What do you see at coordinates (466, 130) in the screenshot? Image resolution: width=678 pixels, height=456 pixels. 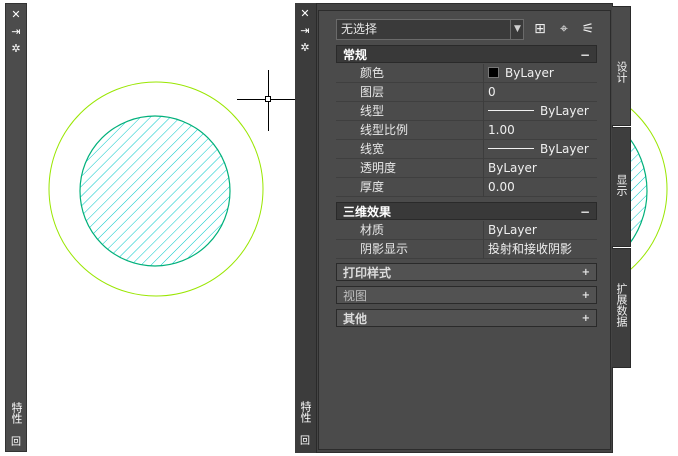 I see `property-row-linetype-scale: 线型比例 1.00` at bounding box center [466, 130].